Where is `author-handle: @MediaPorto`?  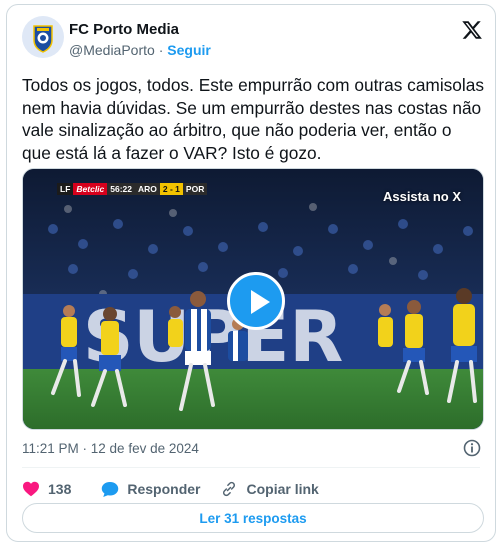 author-handle: @MediaPorto is located at coordinates (112, 50).